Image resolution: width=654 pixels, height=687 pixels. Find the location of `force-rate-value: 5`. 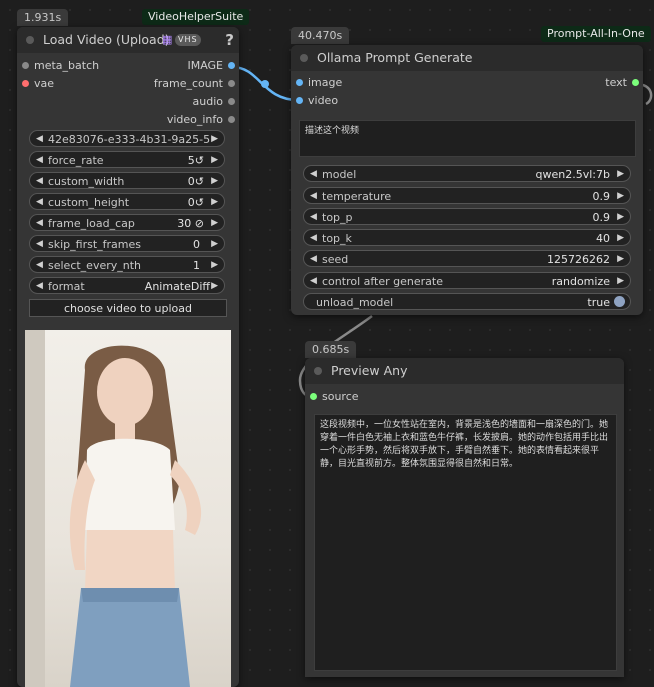

force-rate-value: 5 is located at coordinates (191, 160).